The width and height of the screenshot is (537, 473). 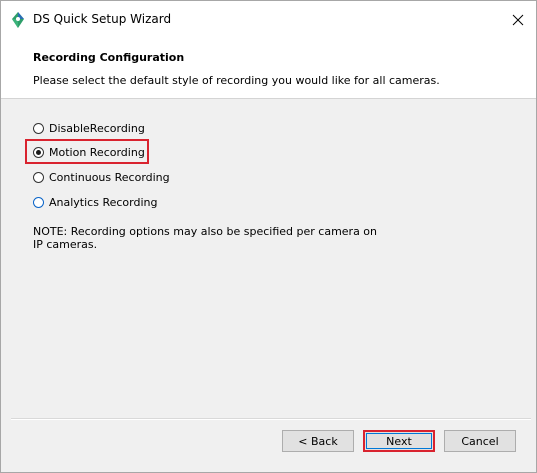 I want to click on window-title: DS Quick Setup Wizard, so click(x=102, y=19).